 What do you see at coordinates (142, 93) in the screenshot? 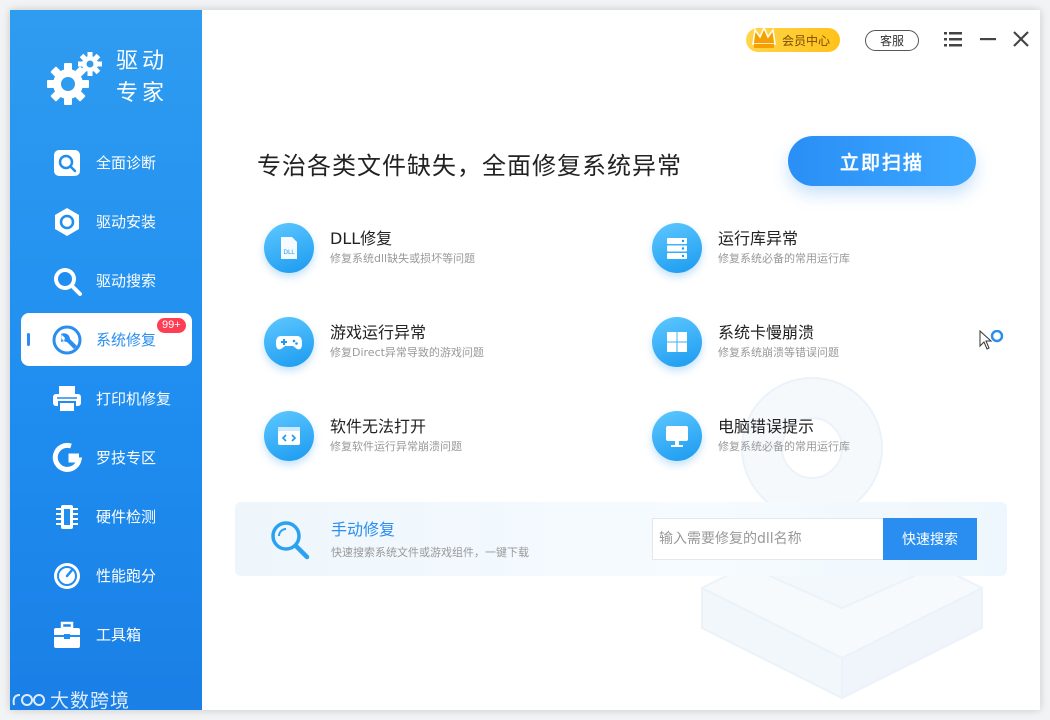
I see `app-name-line2: 专家` at bounding box center [142, 93].